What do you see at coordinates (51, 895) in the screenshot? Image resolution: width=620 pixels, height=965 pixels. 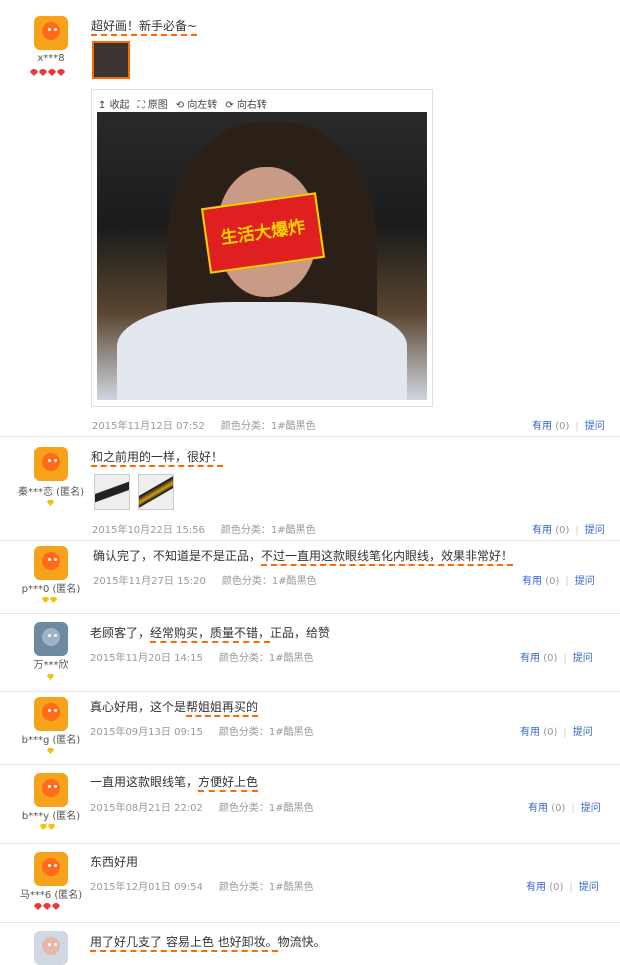 I see `review-username: 马***6 (匿名)` at bounding box center [51, 895].